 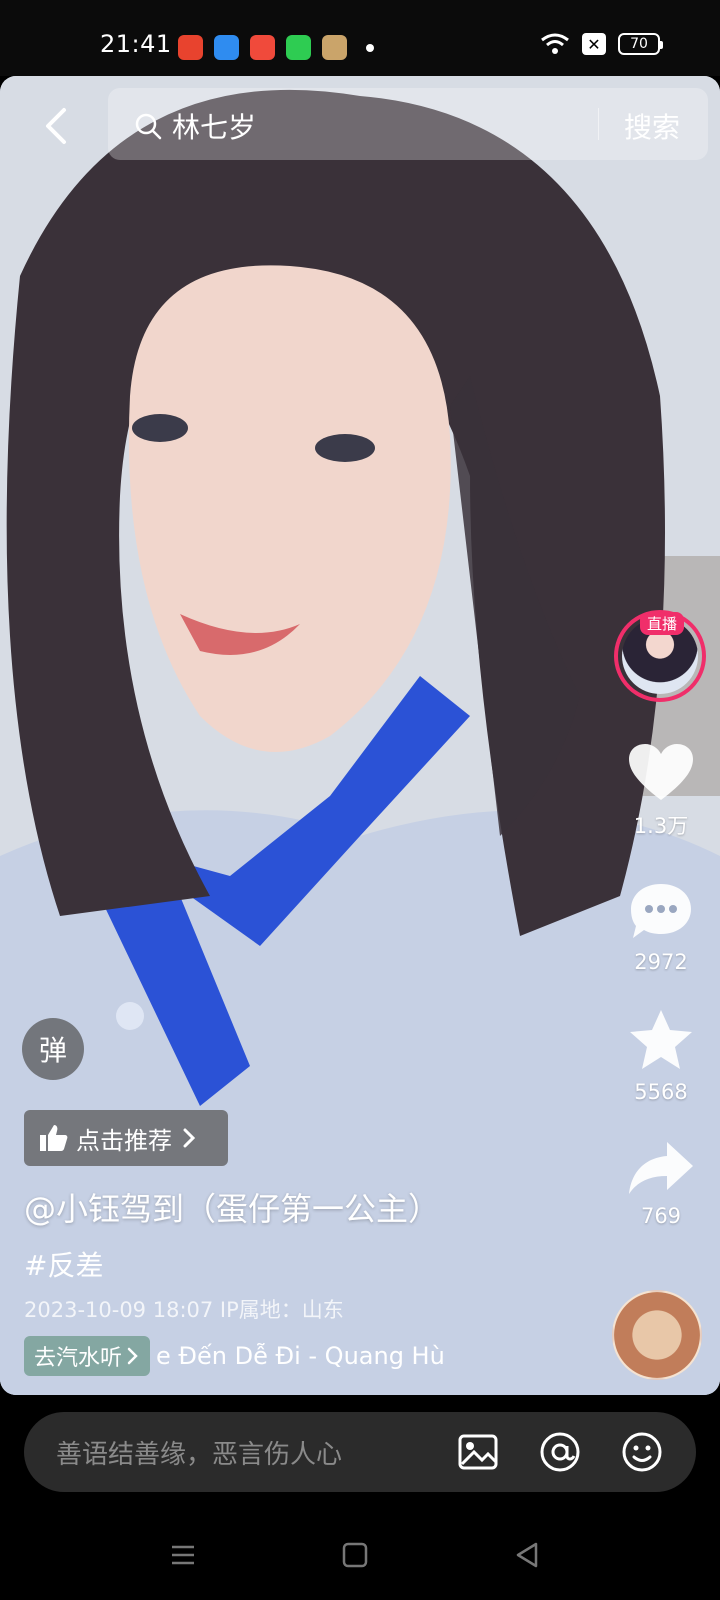 What do you see at coordinates (232, 1207) in the screenshot?
I see `author-name: @小钰驾到（蛋仔第一公主）` at bounding box center [232, 1207].